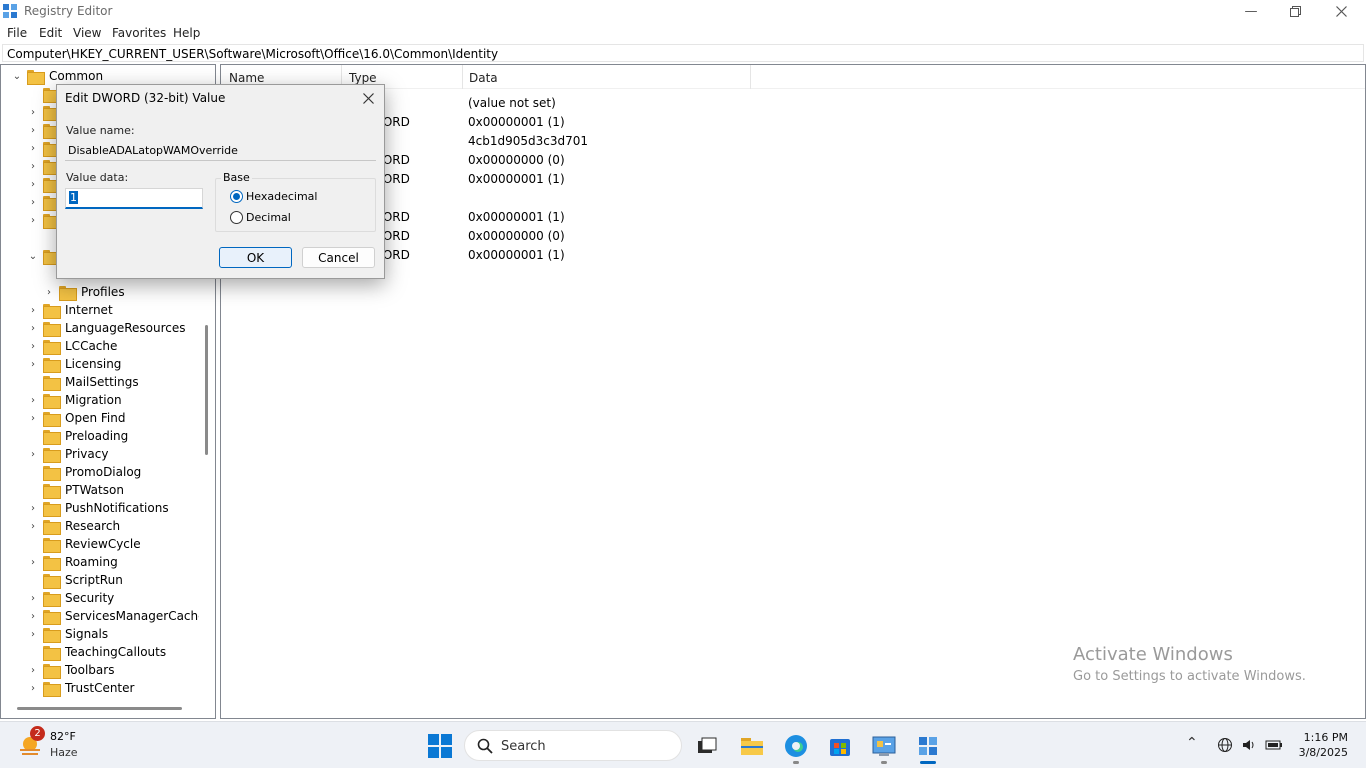 Image resolution: width=1366 pixels, height=768 pixels. What do you see at coordinates (33, 256) in the screenshot?
I see `chevron-down-icon: ⌄` at bounding box center [33, 256].